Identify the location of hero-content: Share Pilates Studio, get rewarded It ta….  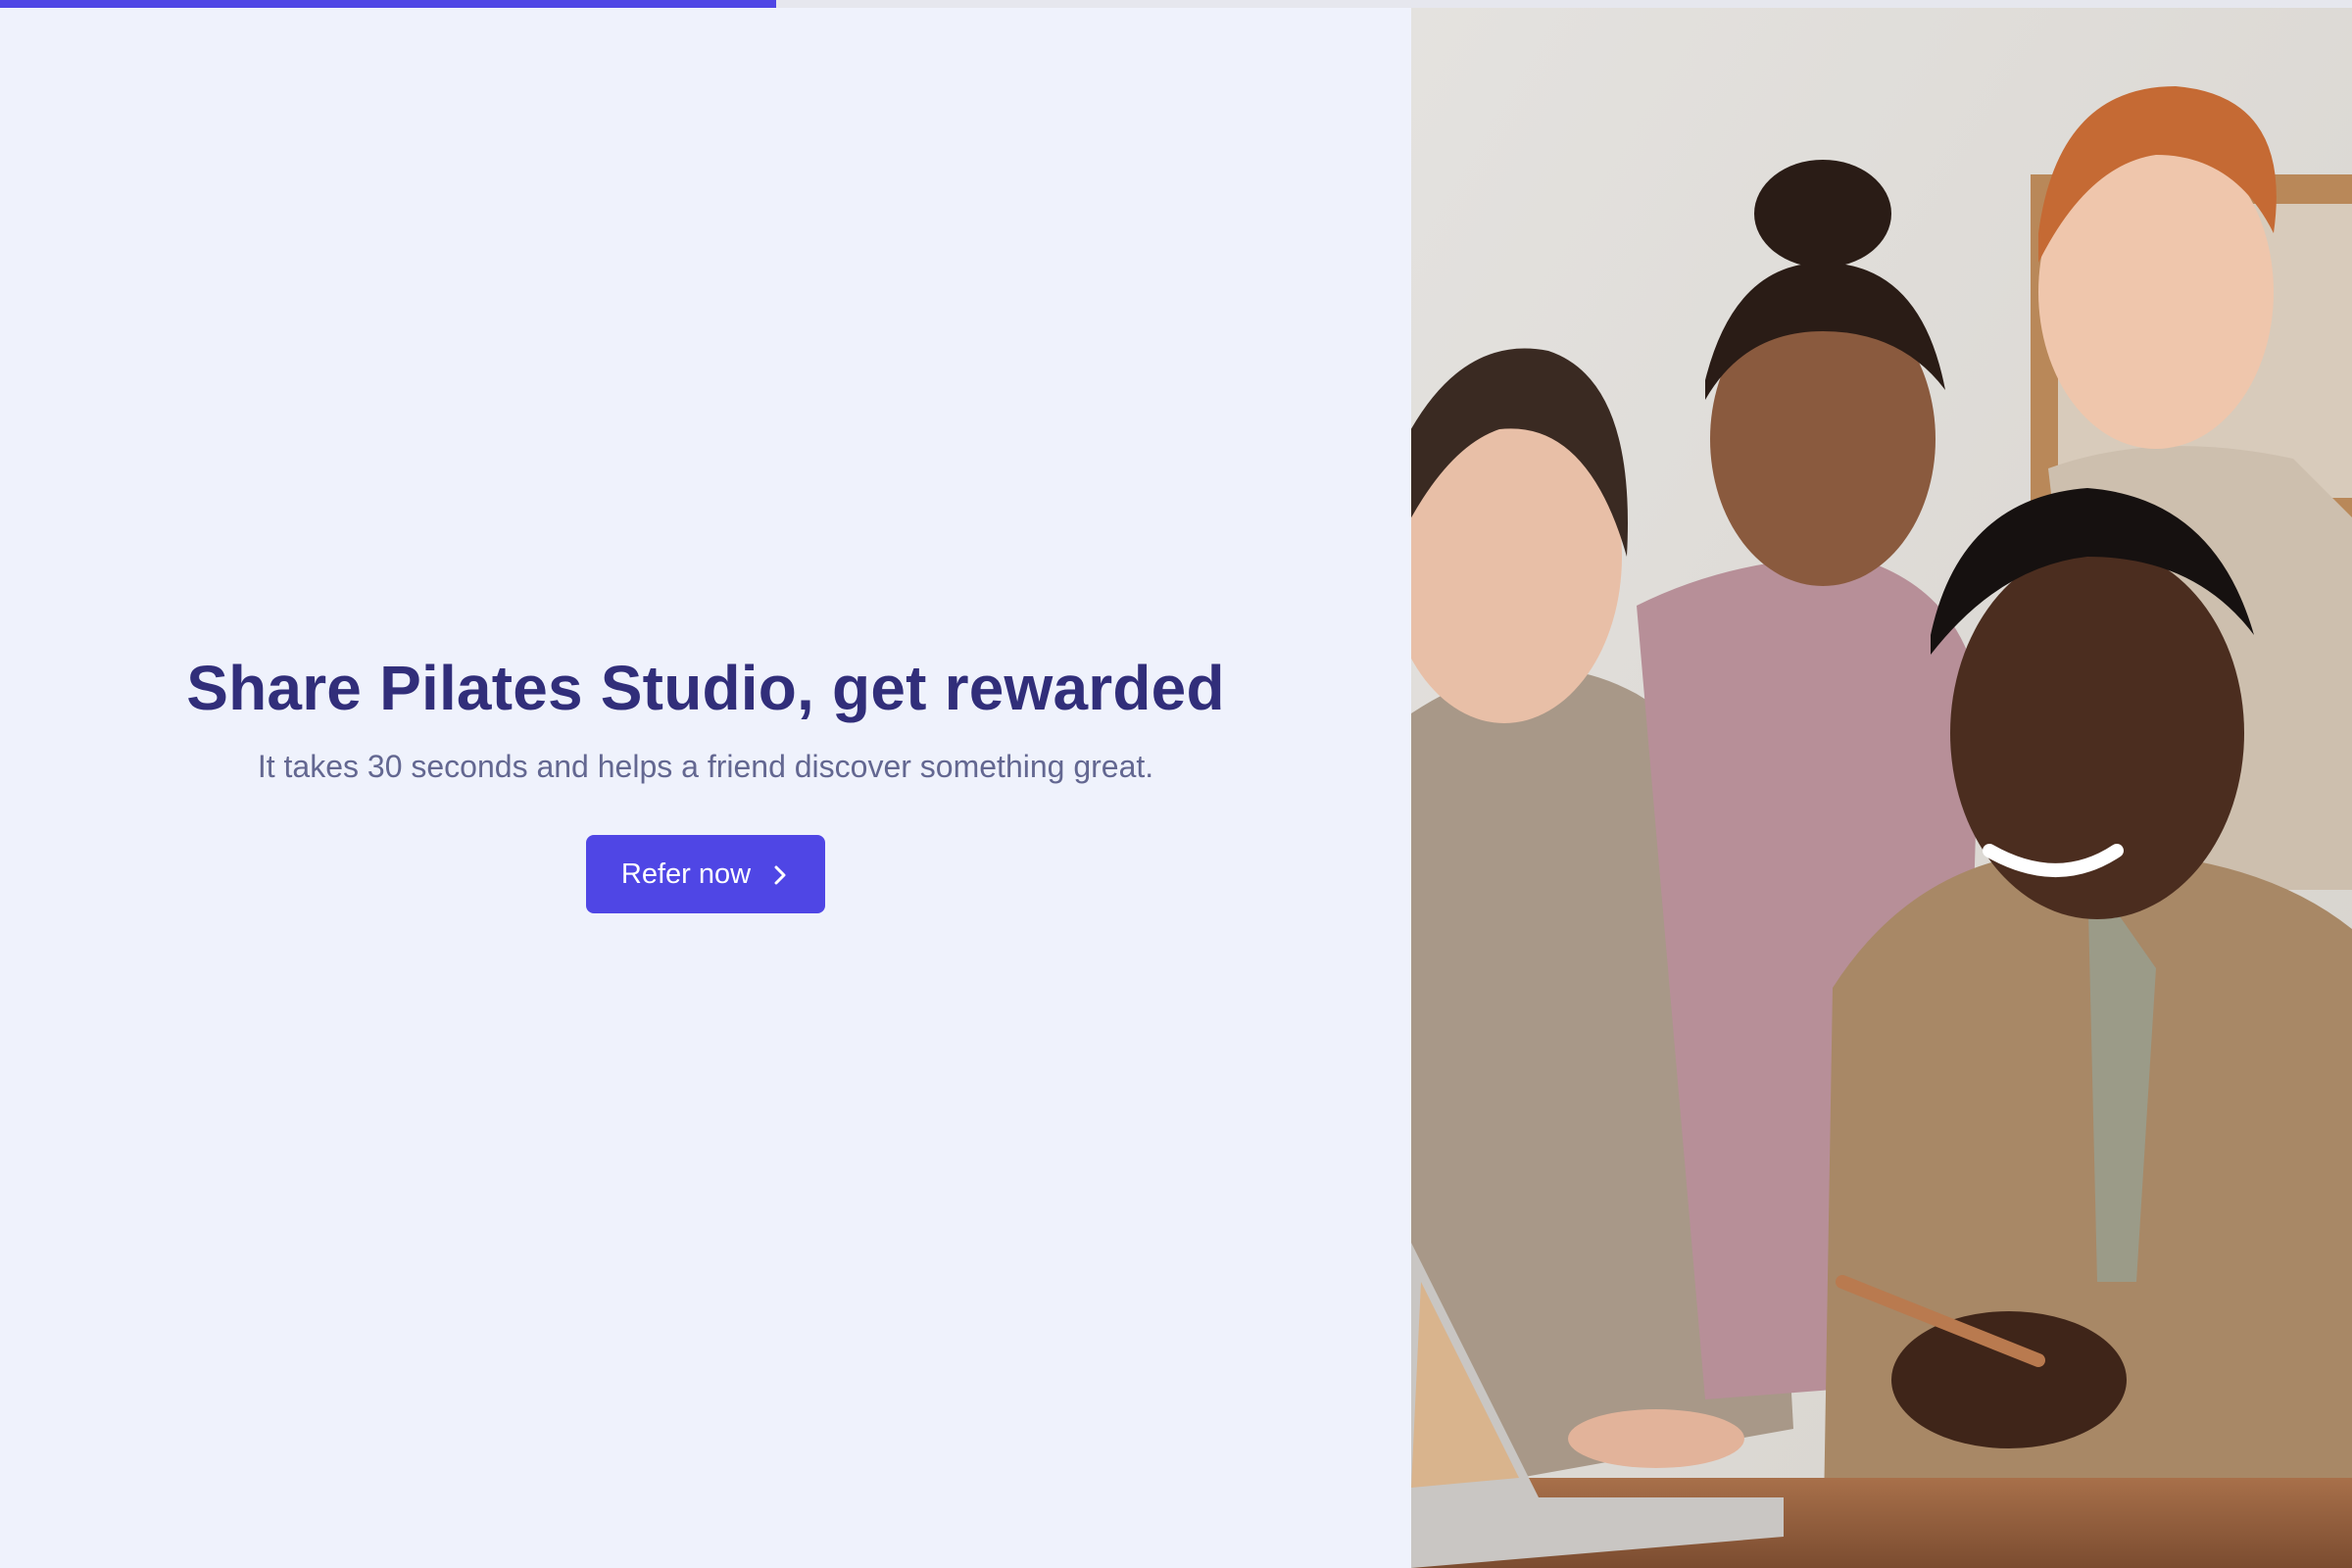
(705, 782).